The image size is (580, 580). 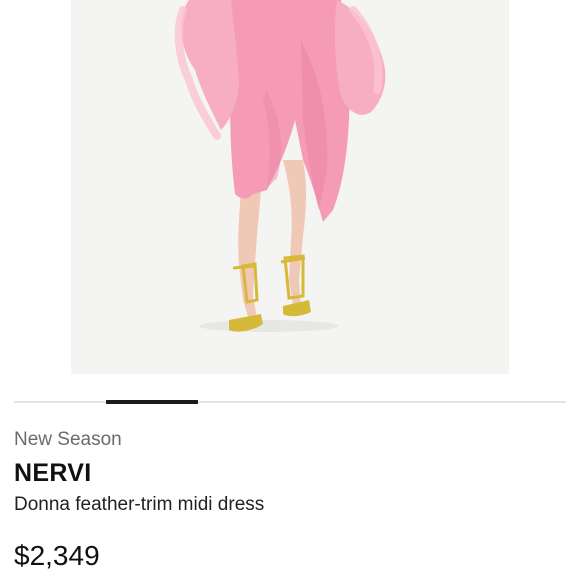 What do you see at coordinates (57, 555) in the screenshot?
I see `product-price: $2,349` at bounding box center [57, 555].